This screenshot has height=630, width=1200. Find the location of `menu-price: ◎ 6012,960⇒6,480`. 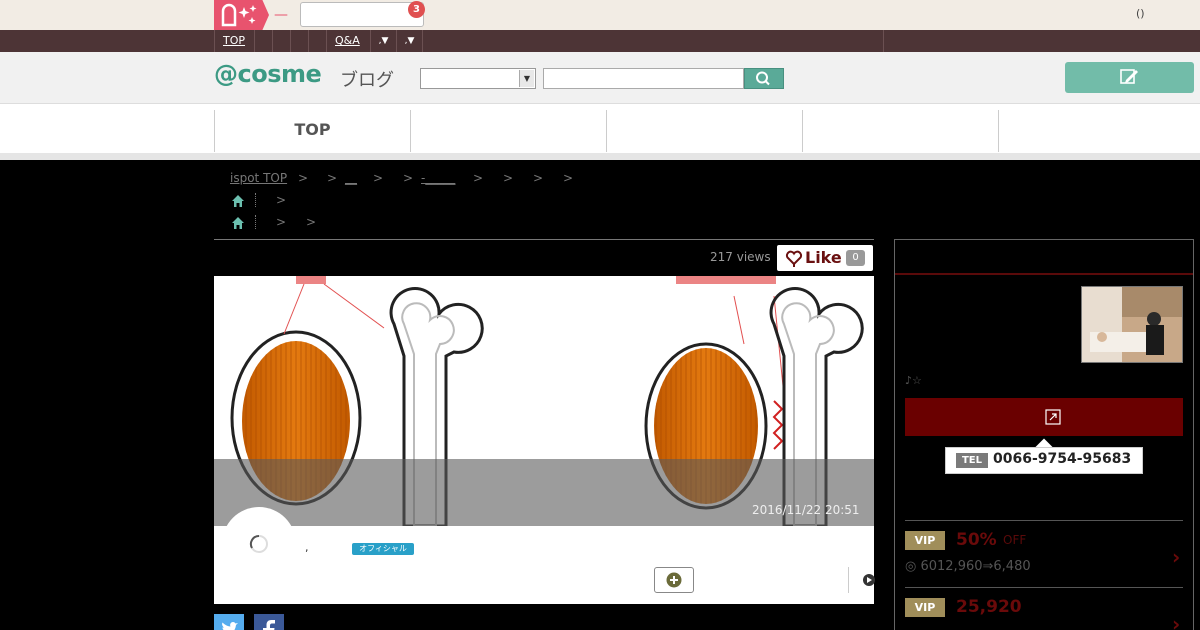

menu-price: ◎ 6012,960⇒6,480 is located at coordinates (968, 566).